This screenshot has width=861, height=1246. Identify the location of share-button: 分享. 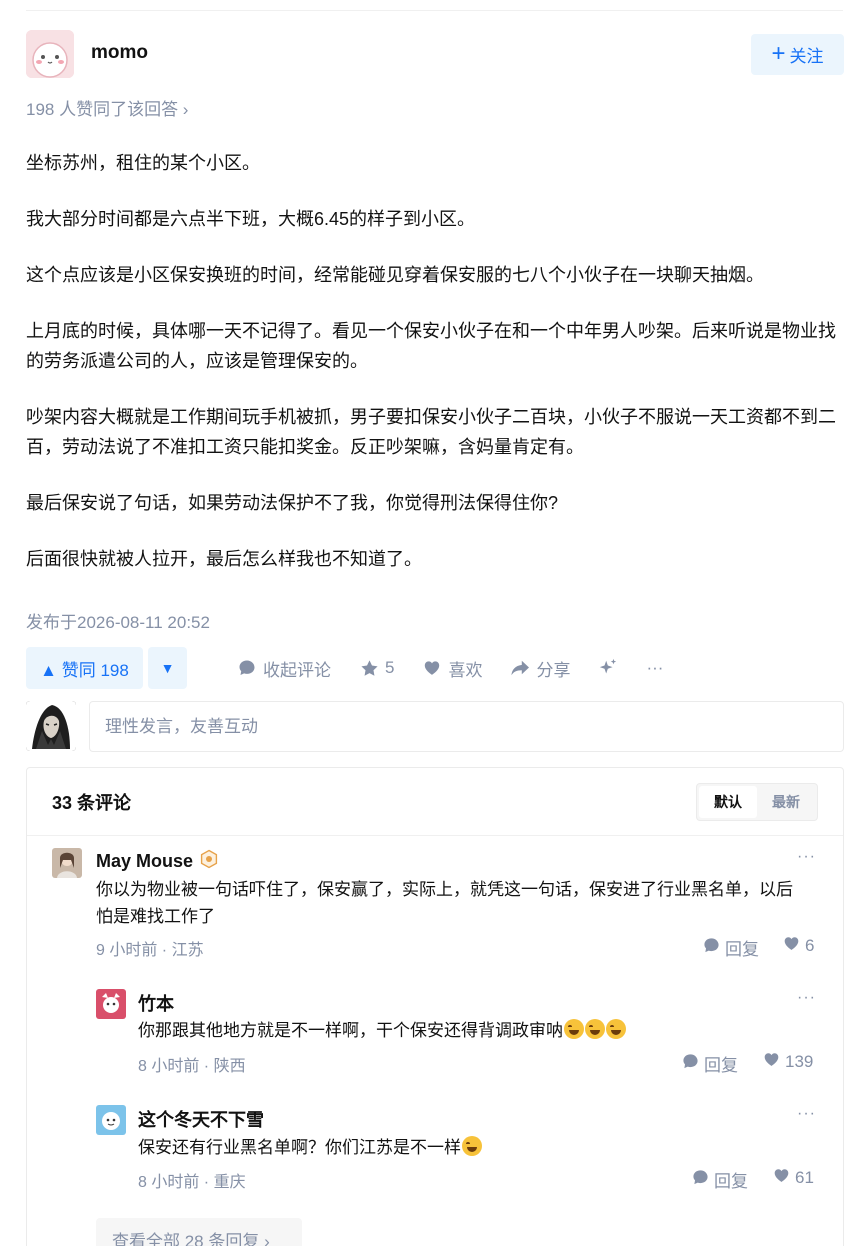
(540, 668).